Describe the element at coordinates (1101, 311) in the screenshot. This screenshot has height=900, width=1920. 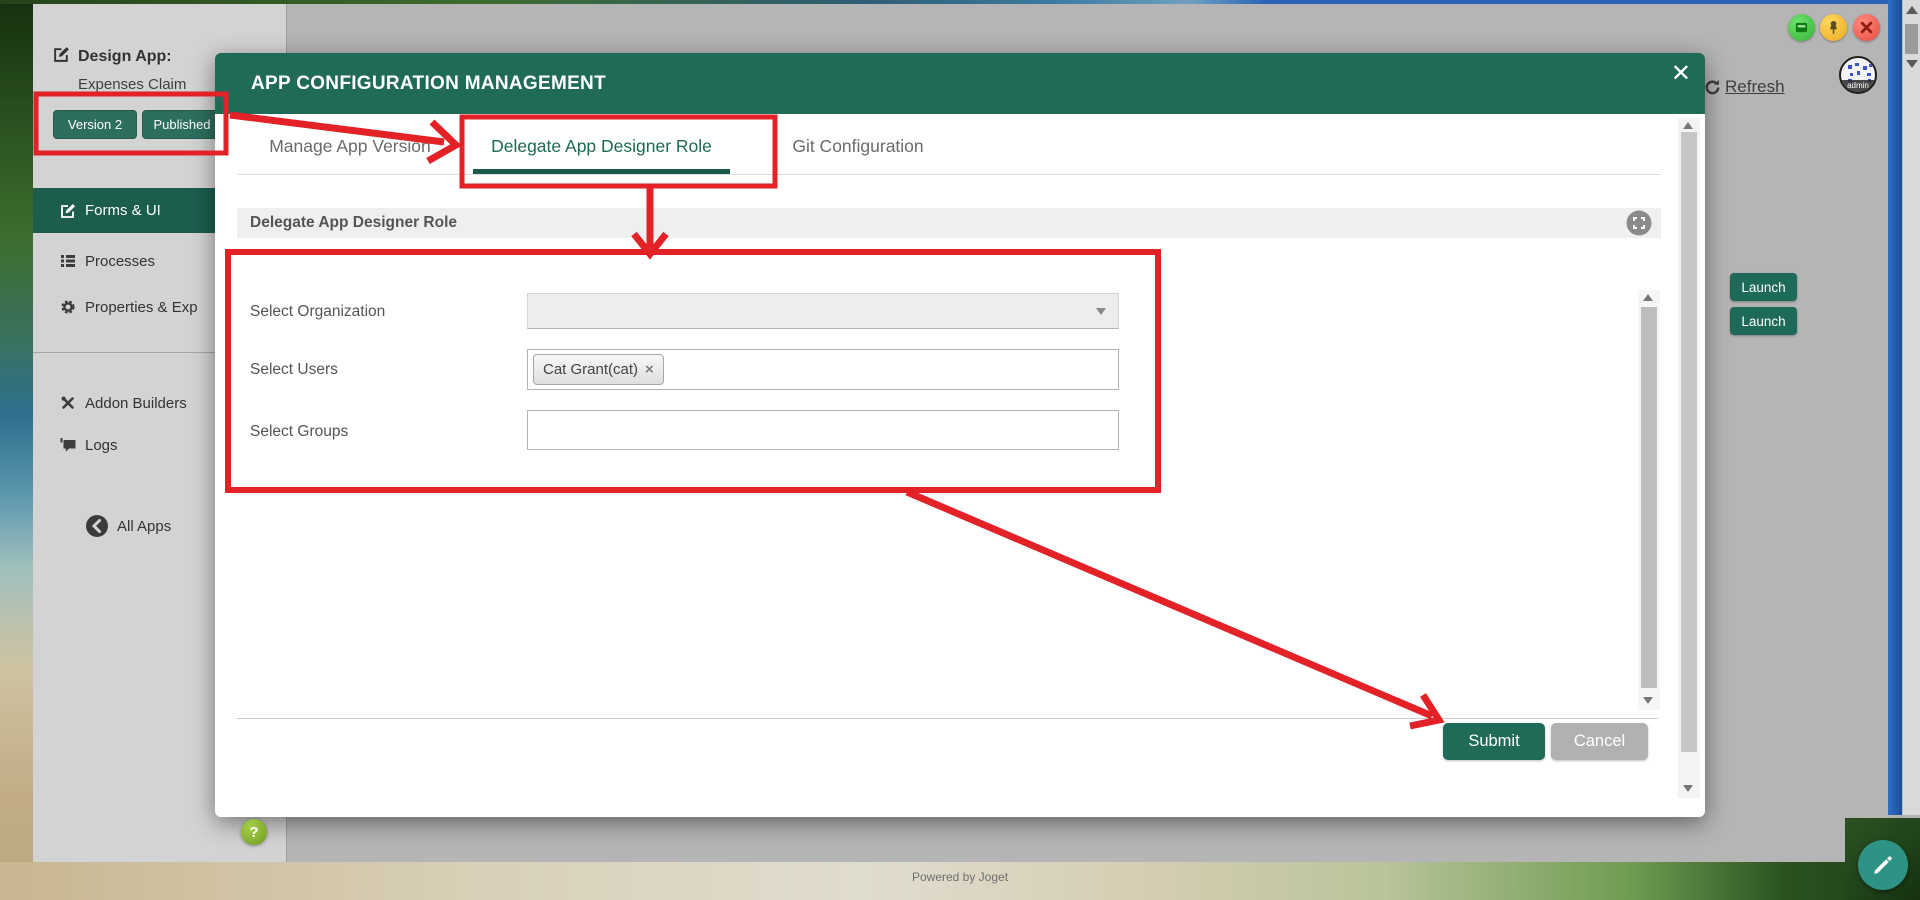
I see `chevron-down-icon` at that location.